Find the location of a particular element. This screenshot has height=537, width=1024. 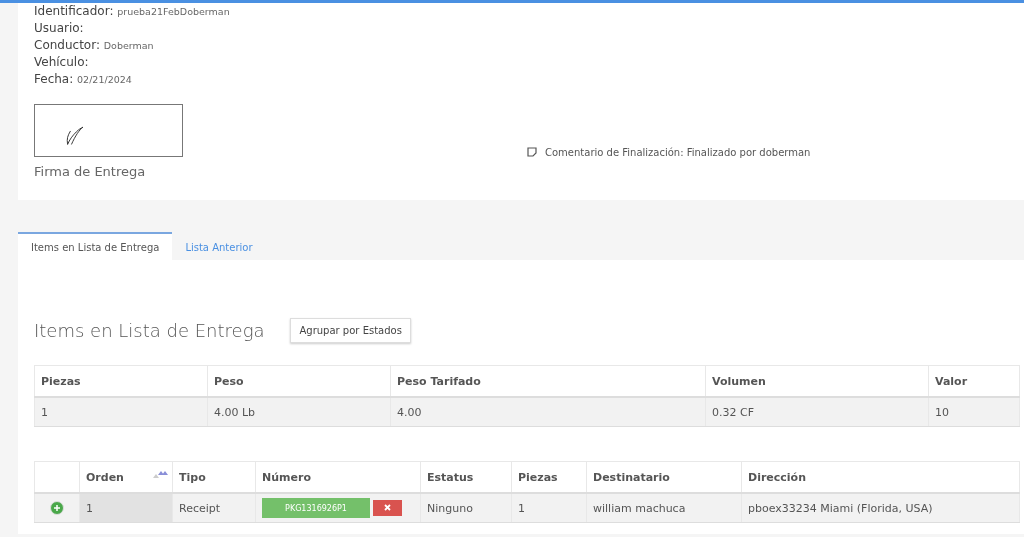

table-cell: 0.32 CF is located at coordinates (817, 412).